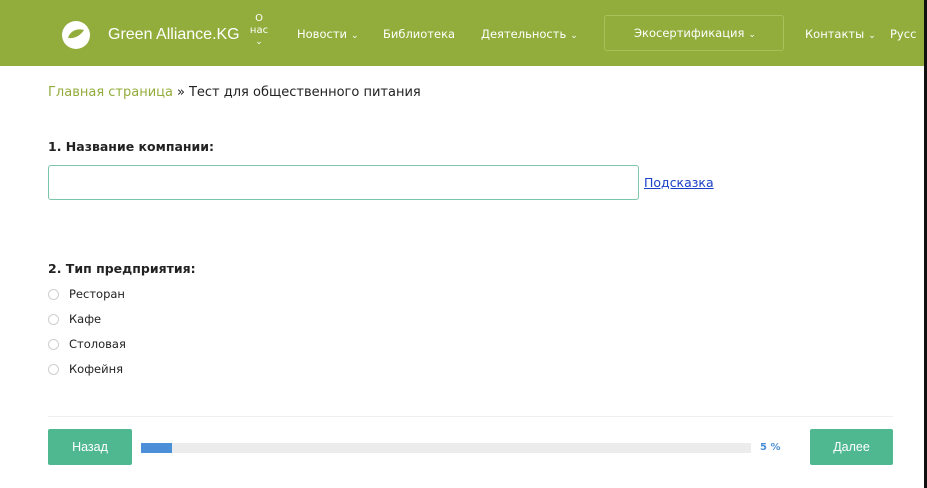 This screenshot has height=488, width=927. I want to click on nav-item-contacts: Контакты ⌄, so click(840, 34).